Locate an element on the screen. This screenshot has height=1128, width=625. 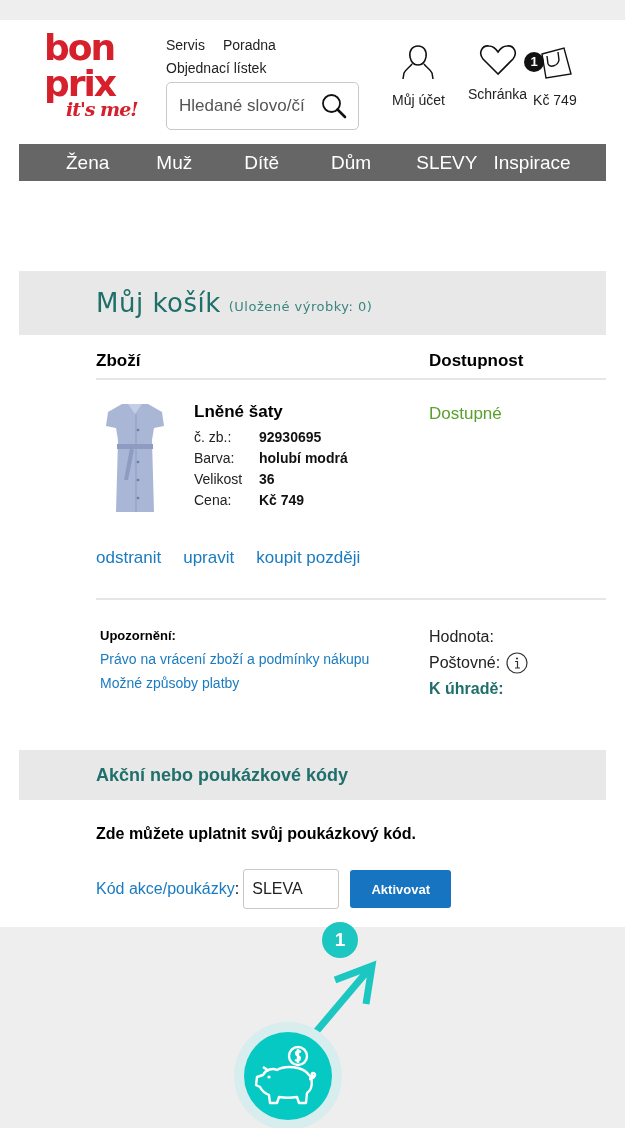
nav-tab: SLEVY is located at coordinates (447, 162).